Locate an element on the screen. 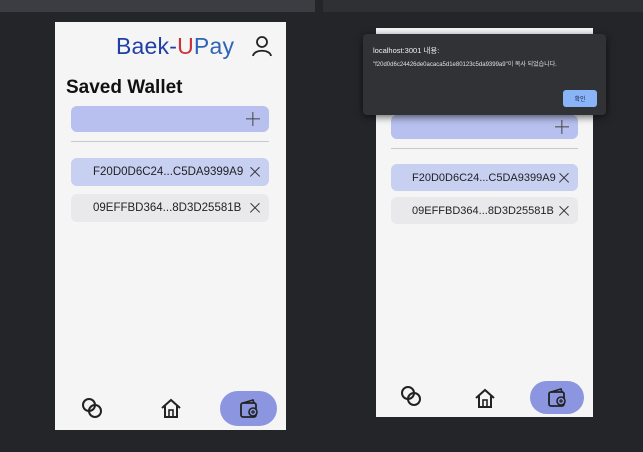  brand-logo-part: U is located at coordinates (185, 46).